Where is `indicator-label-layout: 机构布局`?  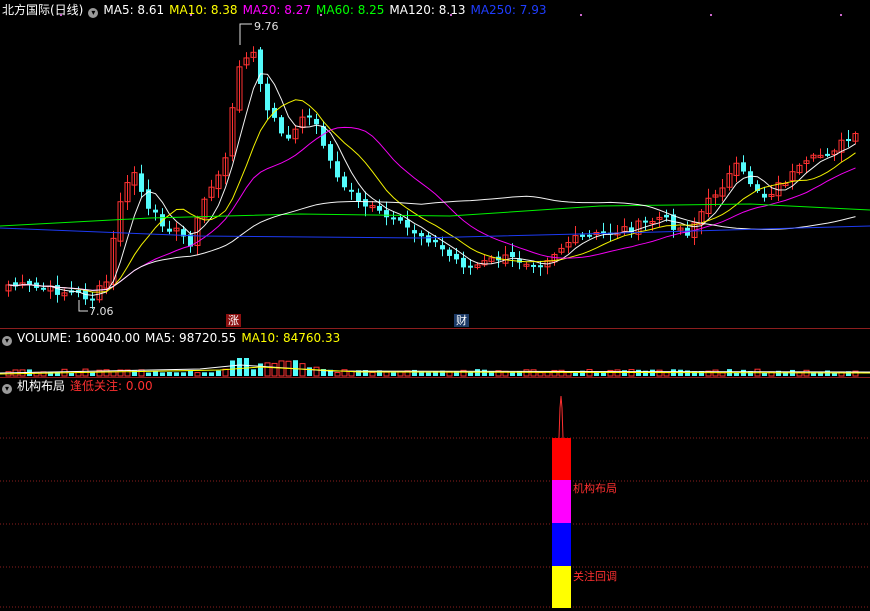 indicator-label-layout: 机构布局 is located at coordinates (595, 488).